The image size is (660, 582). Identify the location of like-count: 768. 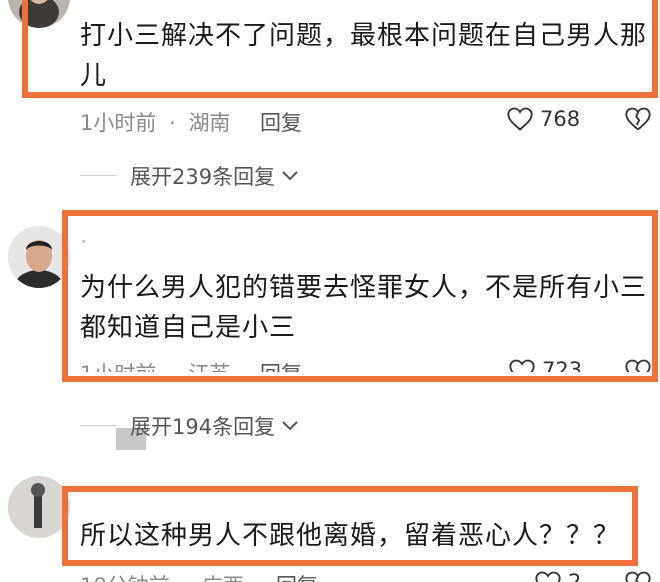
(560, 119).